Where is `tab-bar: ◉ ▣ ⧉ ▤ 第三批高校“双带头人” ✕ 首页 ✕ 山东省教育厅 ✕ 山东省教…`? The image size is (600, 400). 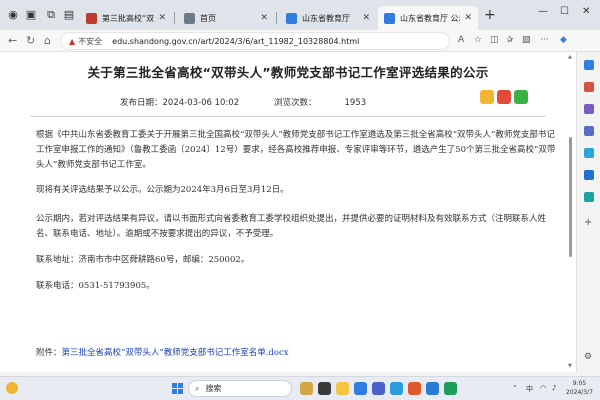 tab-bar: ◉ ▣ ⧉ ▤ 第三批高校“双带头人” ✕ 首页 ✕ 山东省教育厅 ✕ 山东省教… is located at coordinates (300, 15).